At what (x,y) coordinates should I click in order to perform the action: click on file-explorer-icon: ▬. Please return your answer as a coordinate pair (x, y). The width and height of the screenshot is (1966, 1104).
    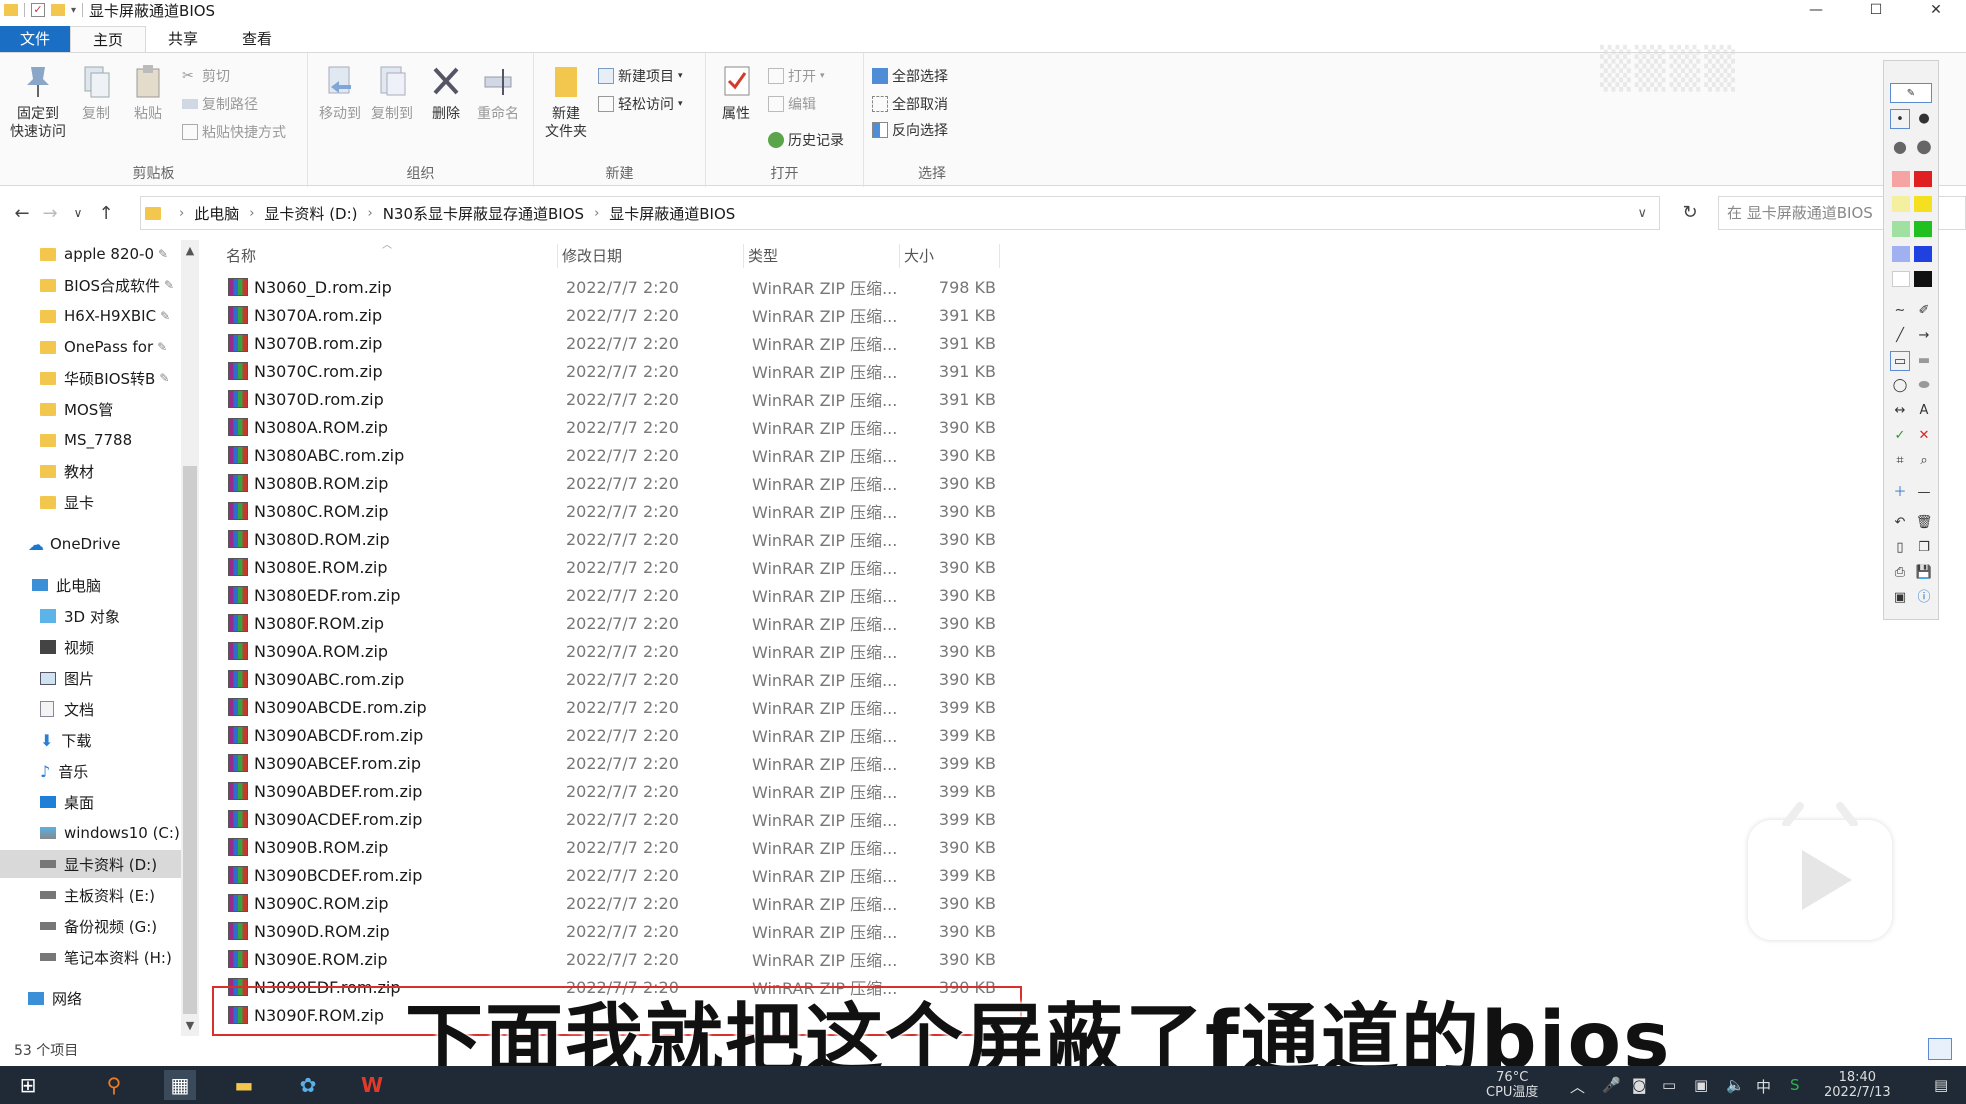
    Looking at the image, I should click on (244, 1085).